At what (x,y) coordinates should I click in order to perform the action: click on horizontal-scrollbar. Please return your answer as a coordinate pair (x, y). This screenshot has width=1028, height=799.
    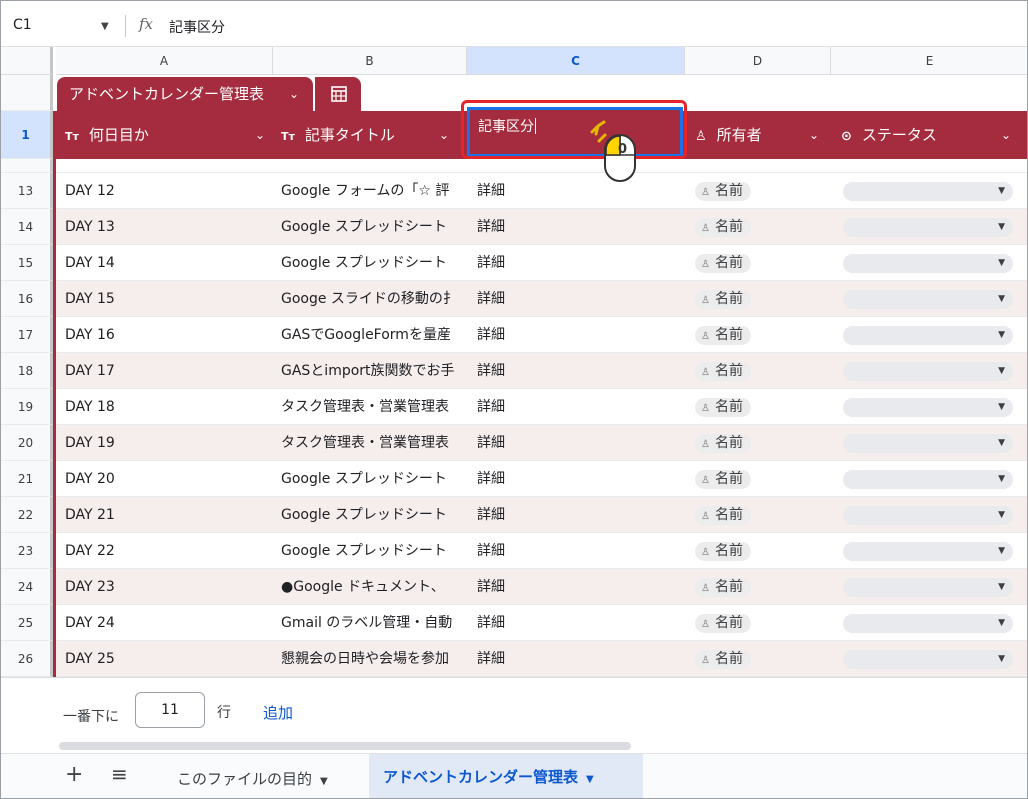
    Looking at the image, I should click on (542, 747).